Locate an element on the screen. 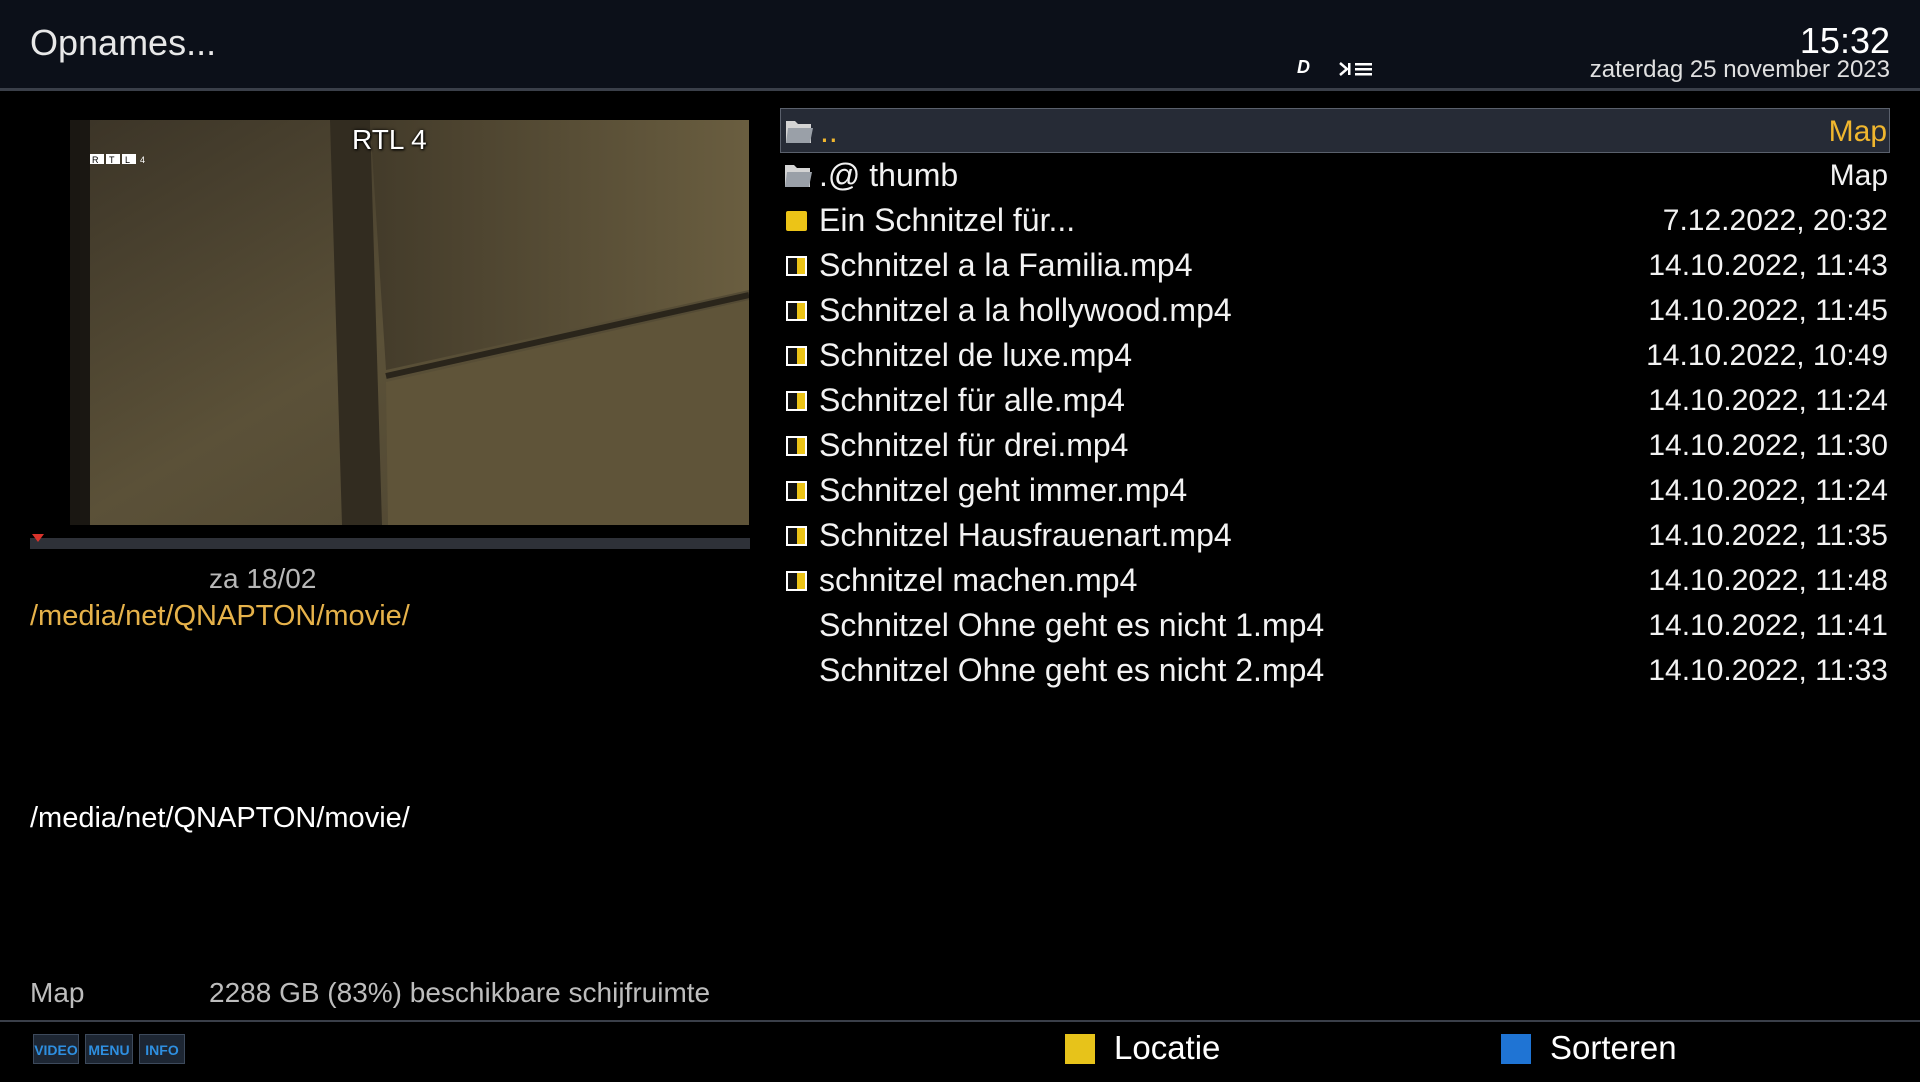 The image size is (1920, 1082). menu-key-badge: MENU is located at coordinates (109, 1049).